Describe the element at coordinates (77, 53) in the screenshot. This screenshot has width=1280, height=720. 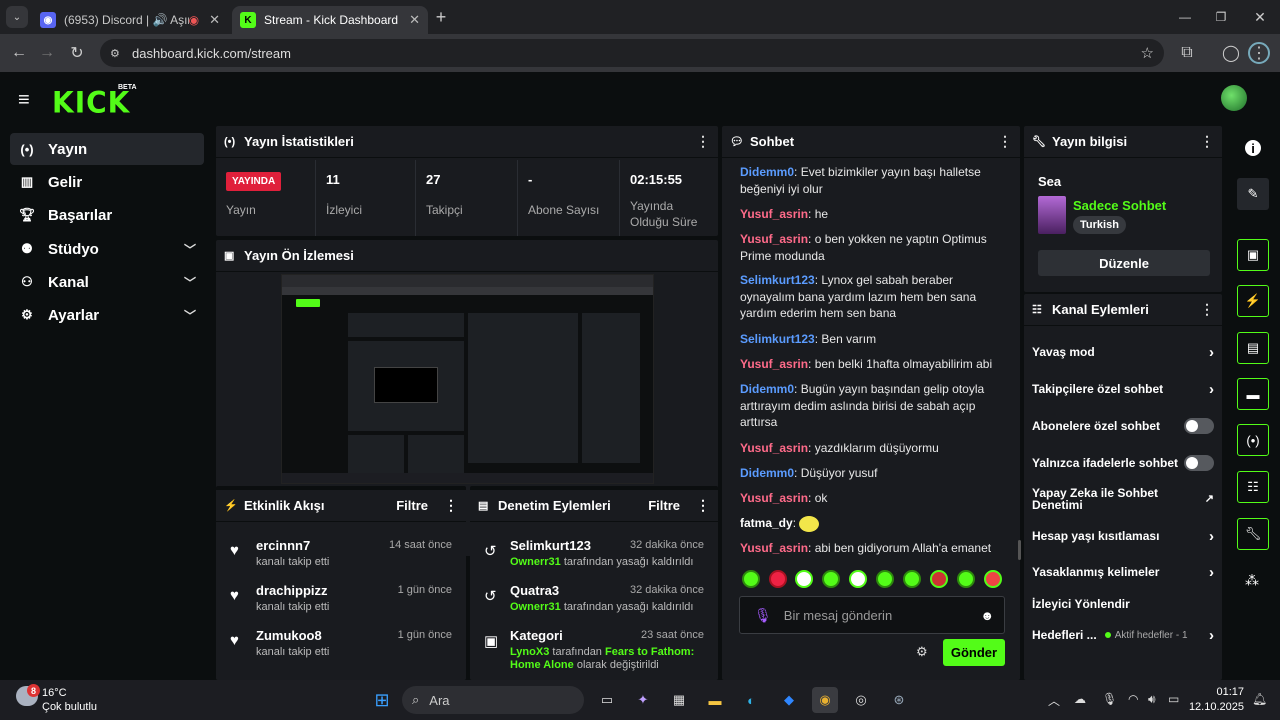
I see `reload-button: ↻` at that location.